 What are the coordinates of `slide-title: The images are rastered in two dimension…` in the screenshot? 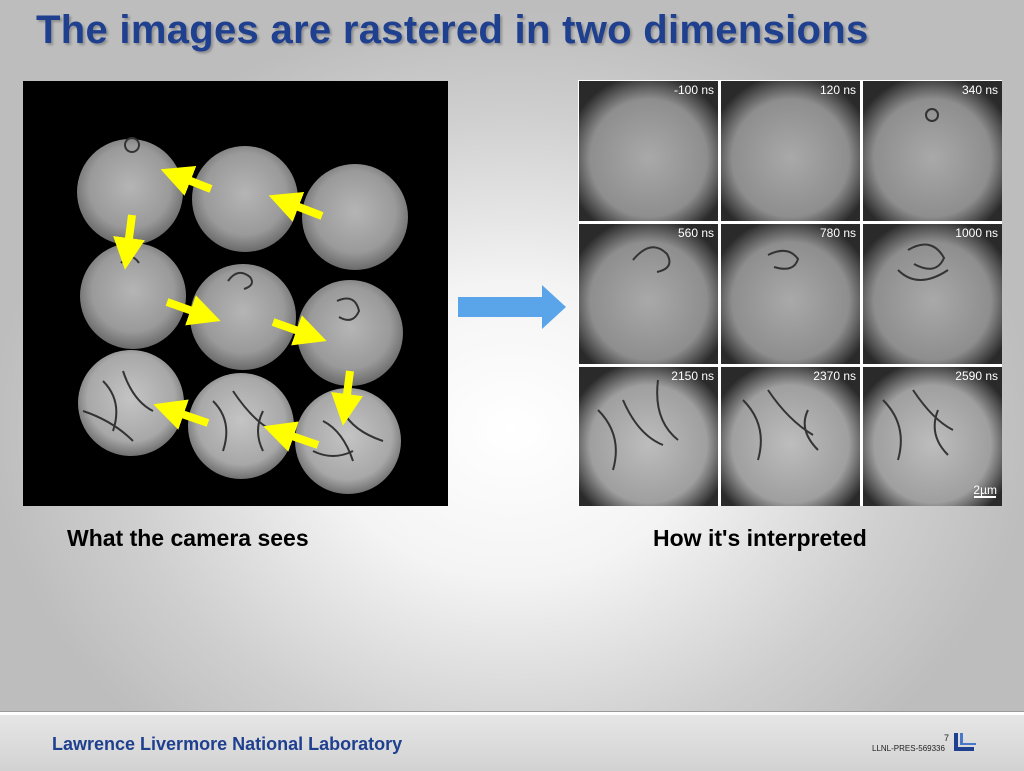 It's located at (452, 30).